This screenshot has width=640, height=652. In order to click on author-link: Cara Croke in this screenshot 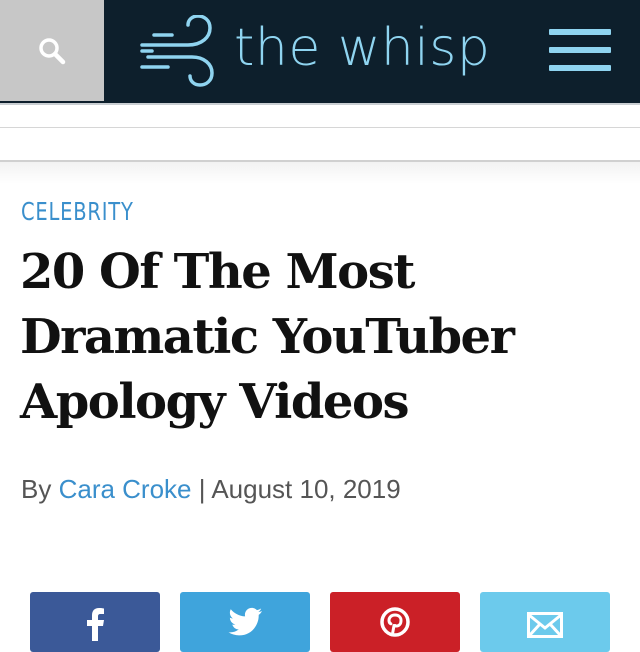, I will do `click(125, 489)`.